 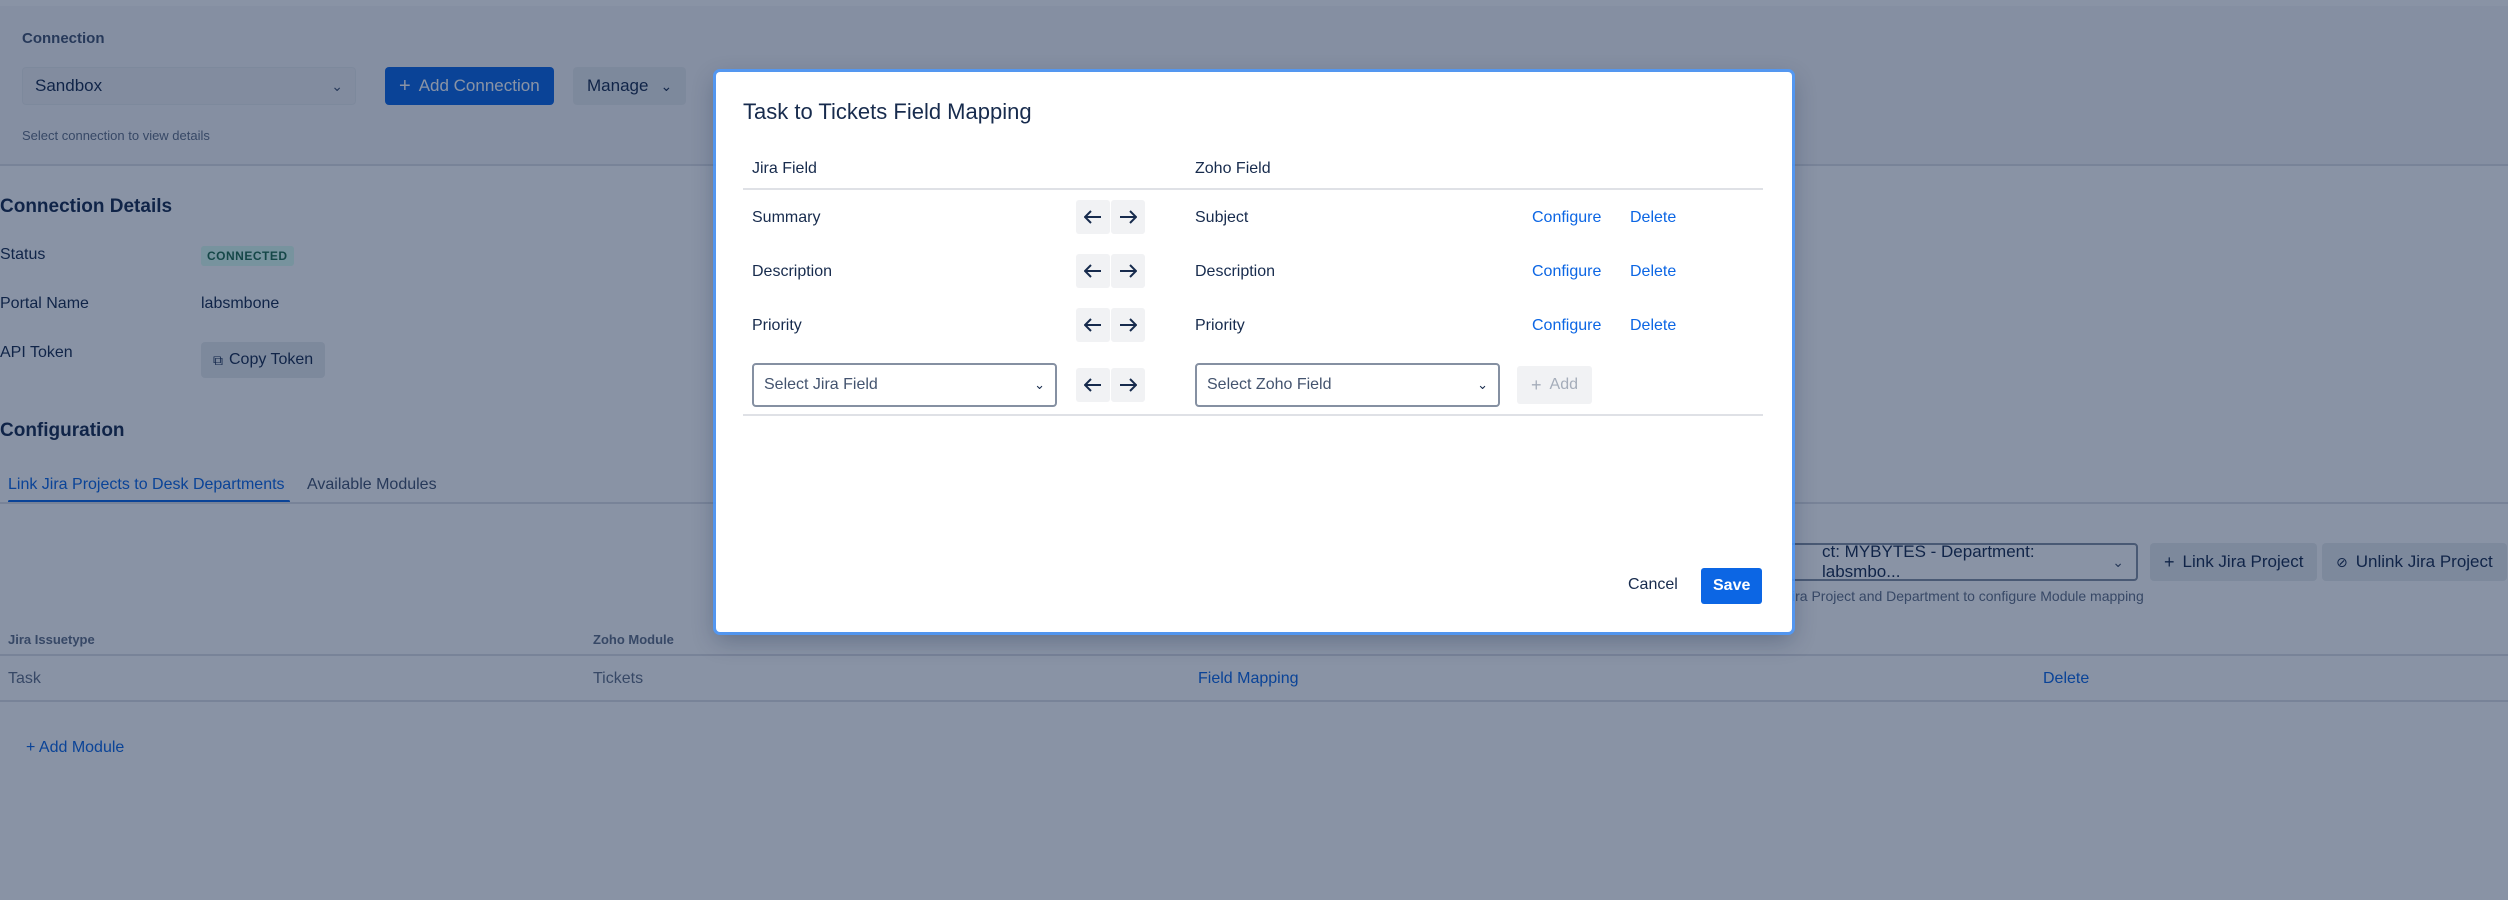 What do you see at coordinates (1220, 325) in the screenshot?
I see `zoho-field-priority: Priority` at bounding box center [1220, 325].